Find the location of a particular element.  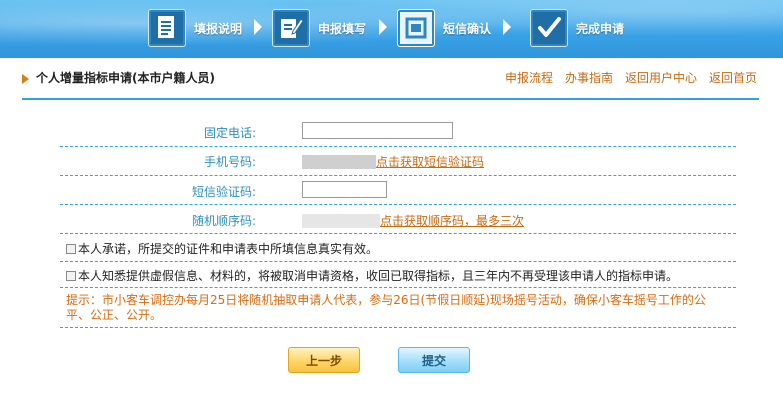

step-application-fill: 申报填写 is located at coordinates (319, 28).